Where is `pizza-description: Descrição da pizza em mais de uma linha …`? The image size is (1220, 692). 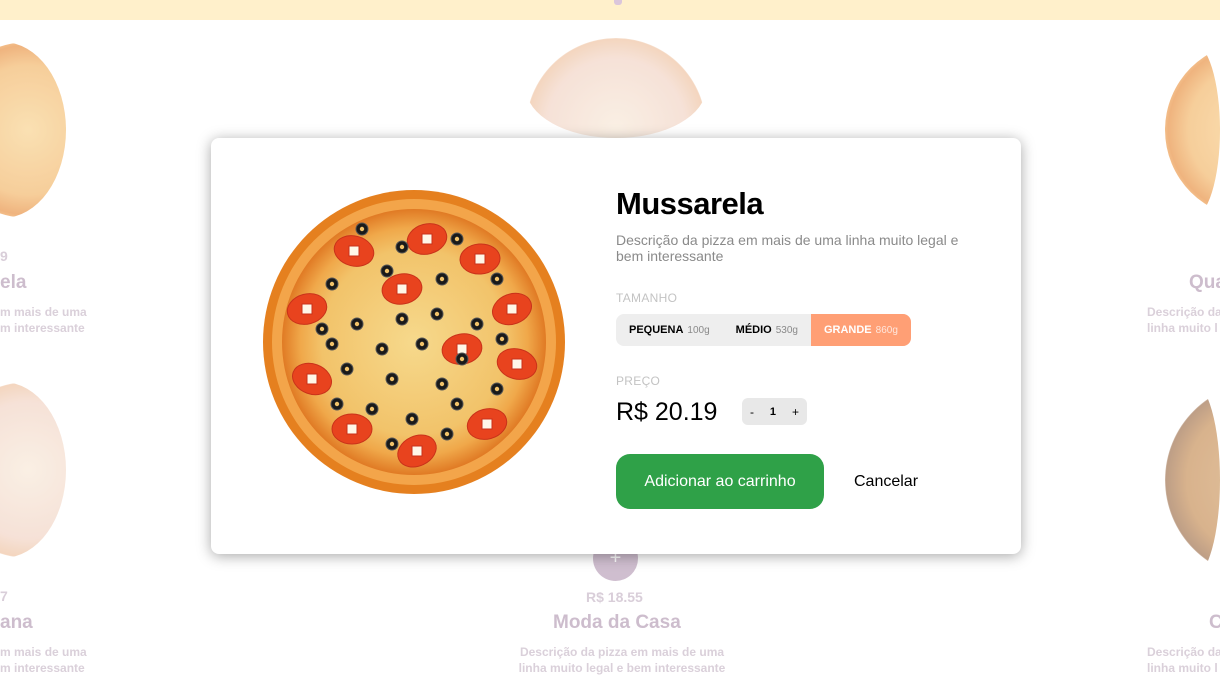 pizza-description: Descrição da pizza em mais de uma linha … is located at coordinates (787, 248).